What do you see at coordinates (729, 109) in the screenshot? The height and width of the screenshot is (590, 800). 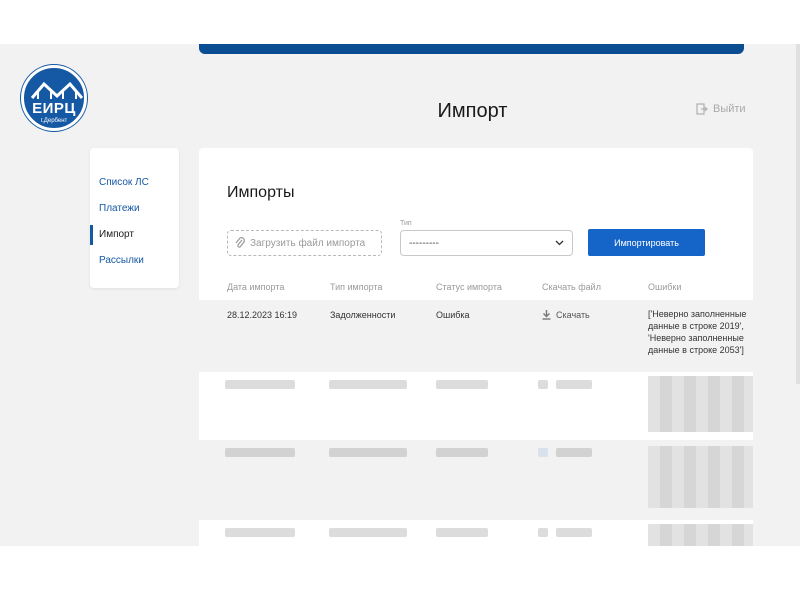 I see `logout-label: Выйти` at bounding box center [729, 109].